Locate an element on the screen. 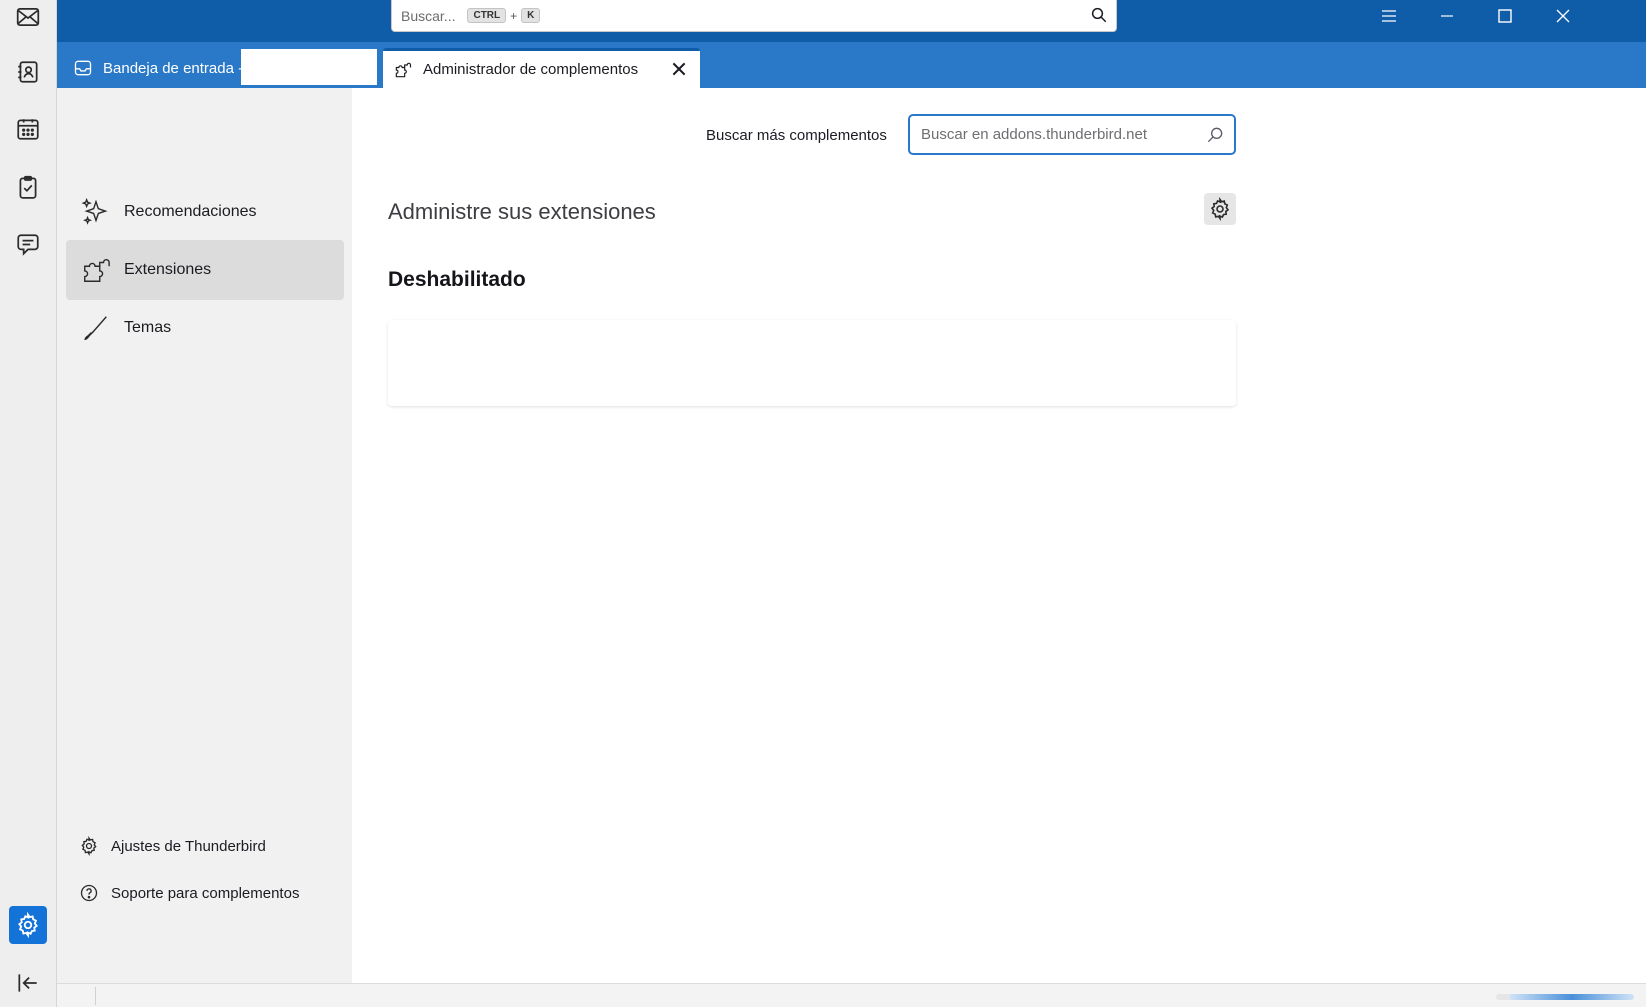  tab-addons-manager: Administrador de complementos is located at coordinates (541, 68).